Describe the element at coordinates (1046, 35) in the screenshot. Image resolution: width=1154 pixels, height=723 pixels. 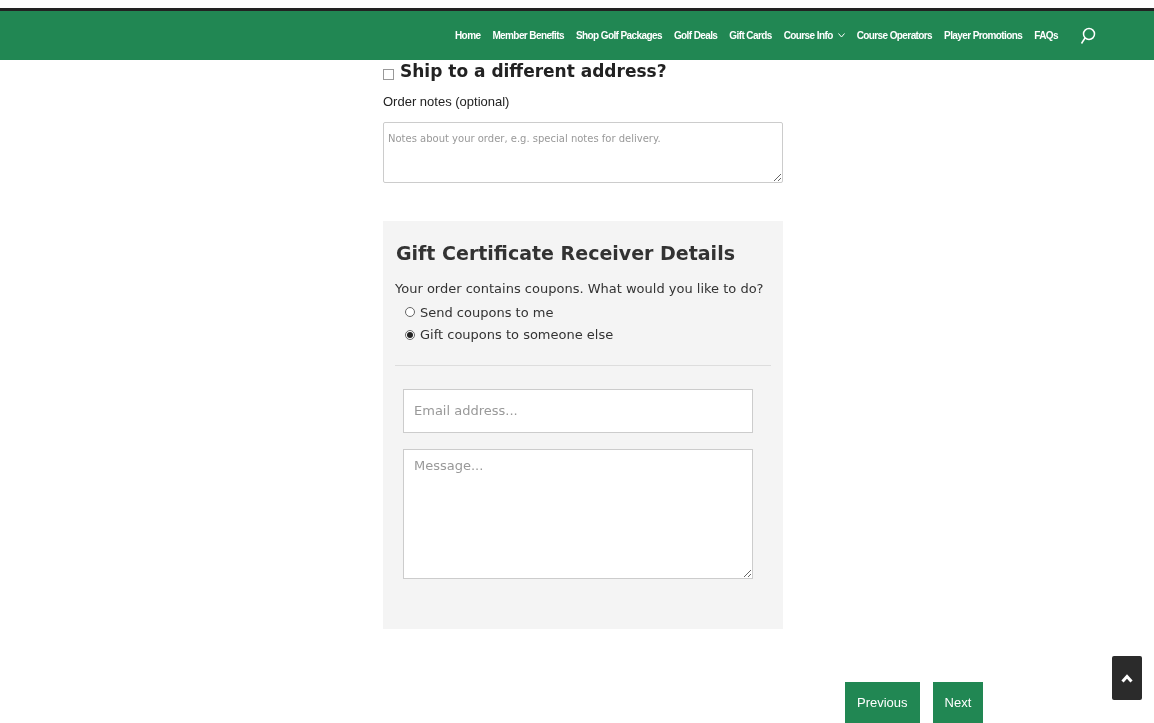
I see `nav-link: FAQs` at that location.